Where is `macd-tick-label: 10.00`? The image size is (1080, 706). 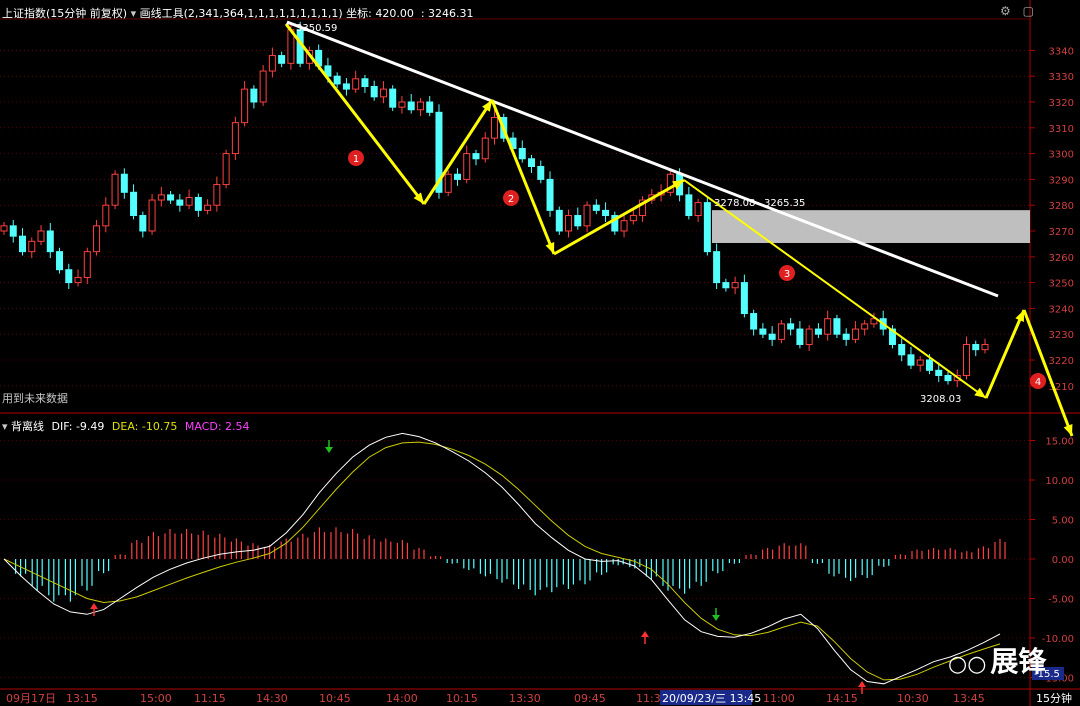
macd-tick-label: 10.00 is located at coordinates (1059, 481).